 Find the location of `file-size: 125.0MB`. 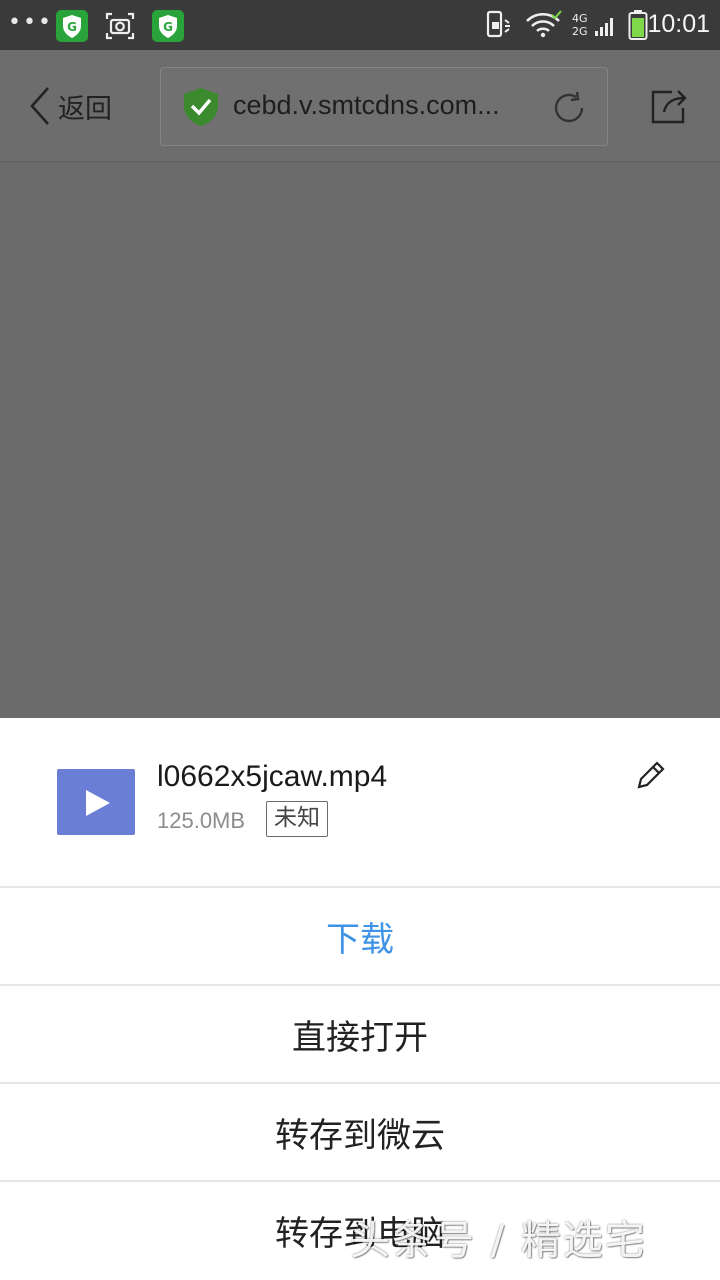

file-size: 125.0MB is located at coordinates (201, 820).